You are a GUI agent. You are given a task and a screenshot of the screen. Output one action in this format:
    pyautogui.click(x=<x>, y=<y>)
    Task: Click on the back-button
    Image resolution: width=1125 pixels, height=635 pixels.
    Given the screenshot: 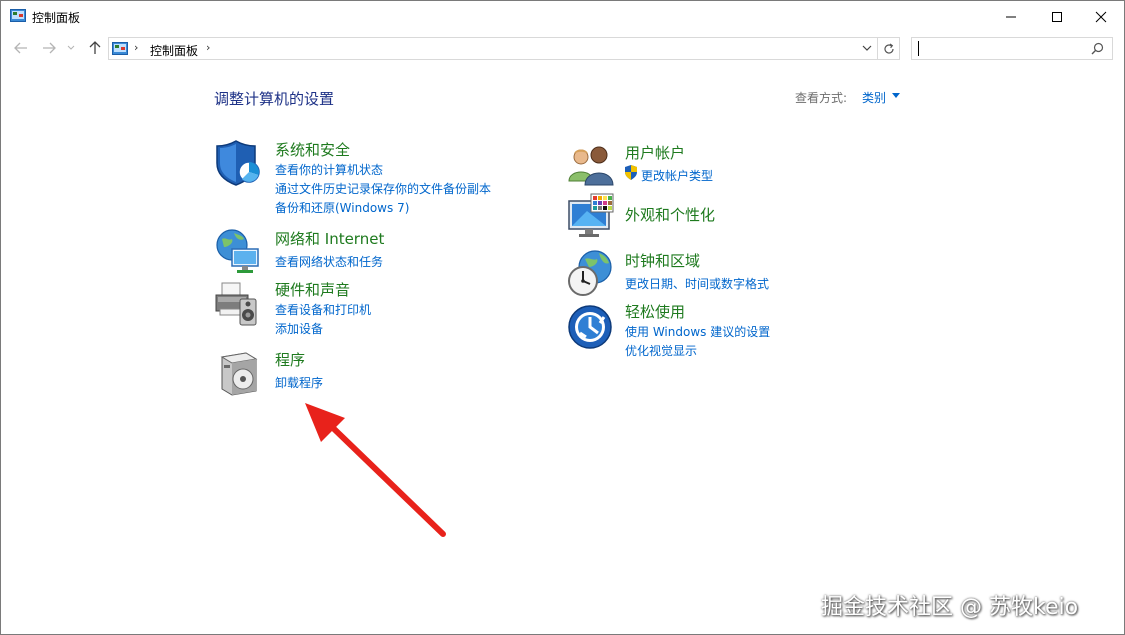 What is the action you would take?
    pyautogui.click(x=21, y=48)
    